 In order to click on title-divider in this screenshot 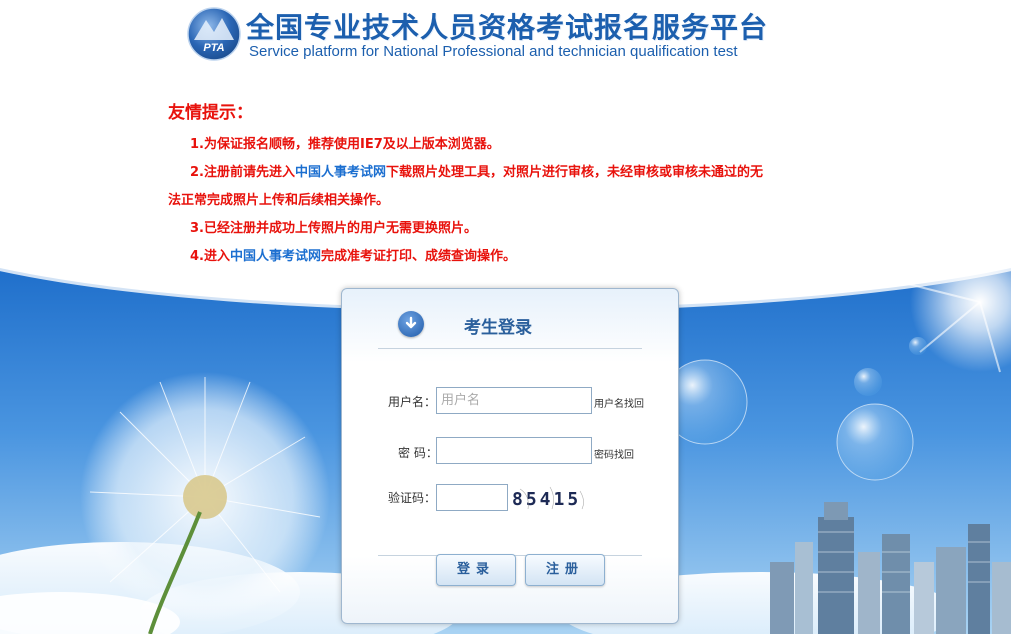, I will do `click(510, 348)`.